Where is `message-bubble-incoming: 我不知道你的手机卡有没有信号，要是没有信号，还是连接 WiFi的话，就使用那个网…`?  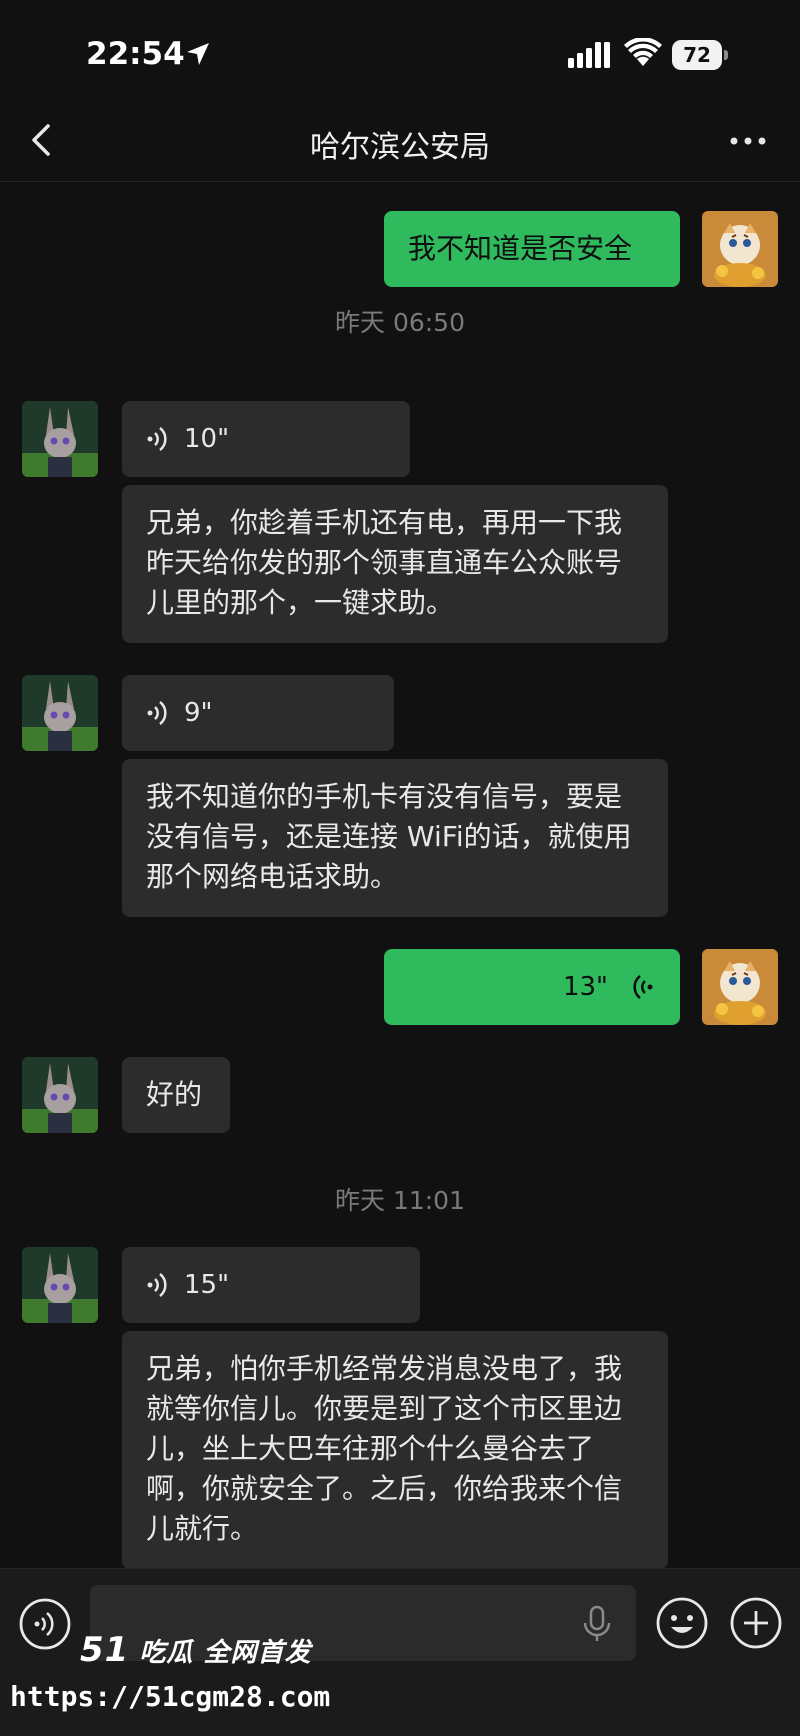
message-bubble-incoming: 我不知道你的手机卡有没有信号，要是没有信号，还是连接 WiFi的话，就使用那个网… is located at coordinates (395, 838).